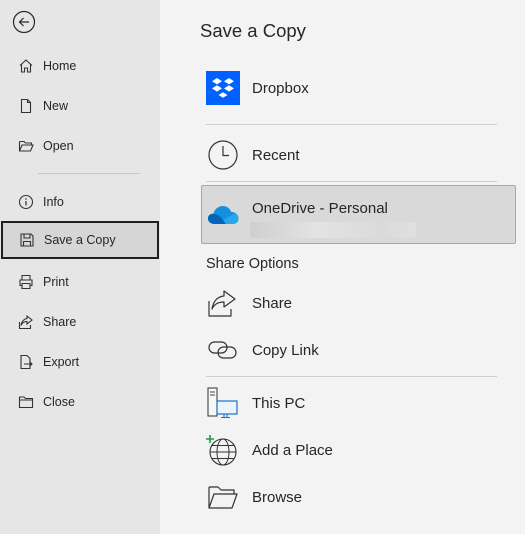 The width and height of the screenshot is (525, 534). Describe the element at coordinates (279, 403) in the screenshot. I see `location-label: This PC` at that location.